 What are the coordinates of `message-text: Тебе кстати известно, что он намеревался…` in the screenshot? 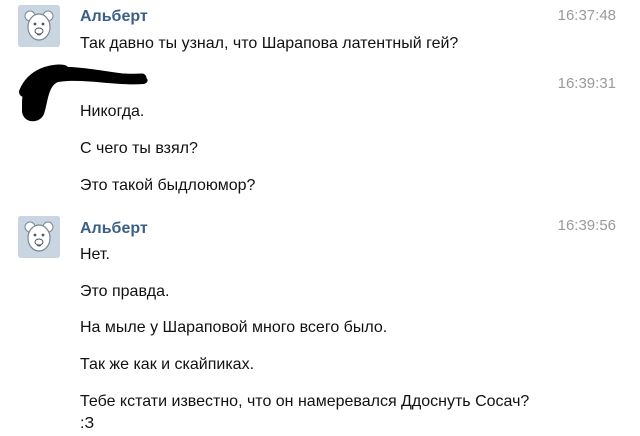 It's located at (305, 401).